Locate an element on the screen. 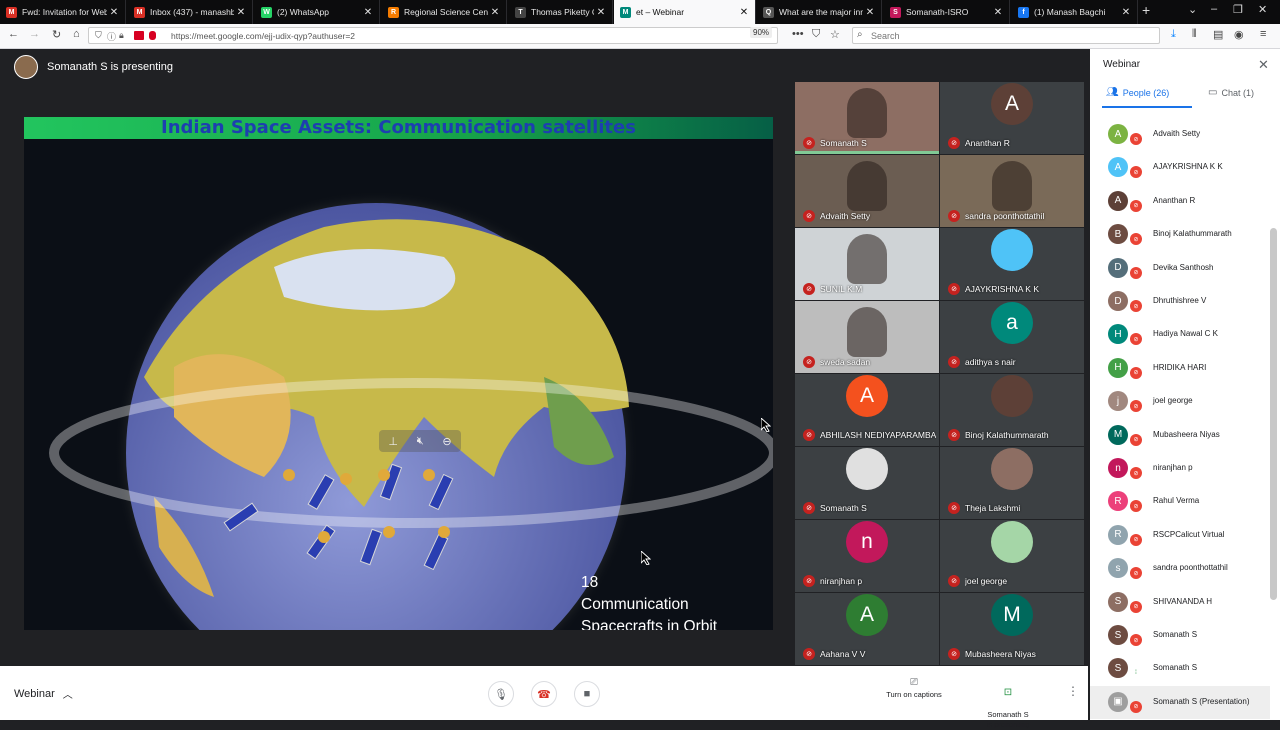 The image size is (1280, 730). account-icon: ◉ is located at coordinates (1239, 34).